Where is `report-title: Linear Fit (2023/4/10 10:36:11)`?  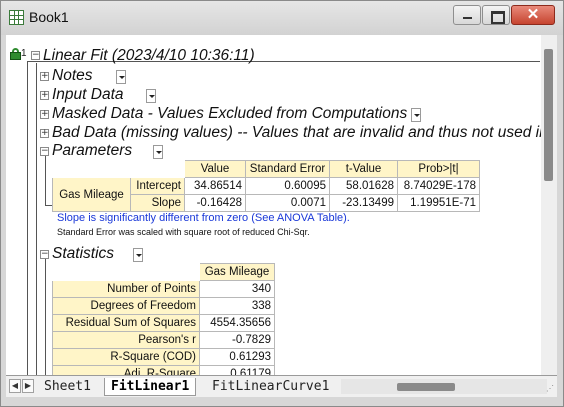
report-title: Linear Fit (2023/4/10 10:36:11) is located at coordinates (149, 55).